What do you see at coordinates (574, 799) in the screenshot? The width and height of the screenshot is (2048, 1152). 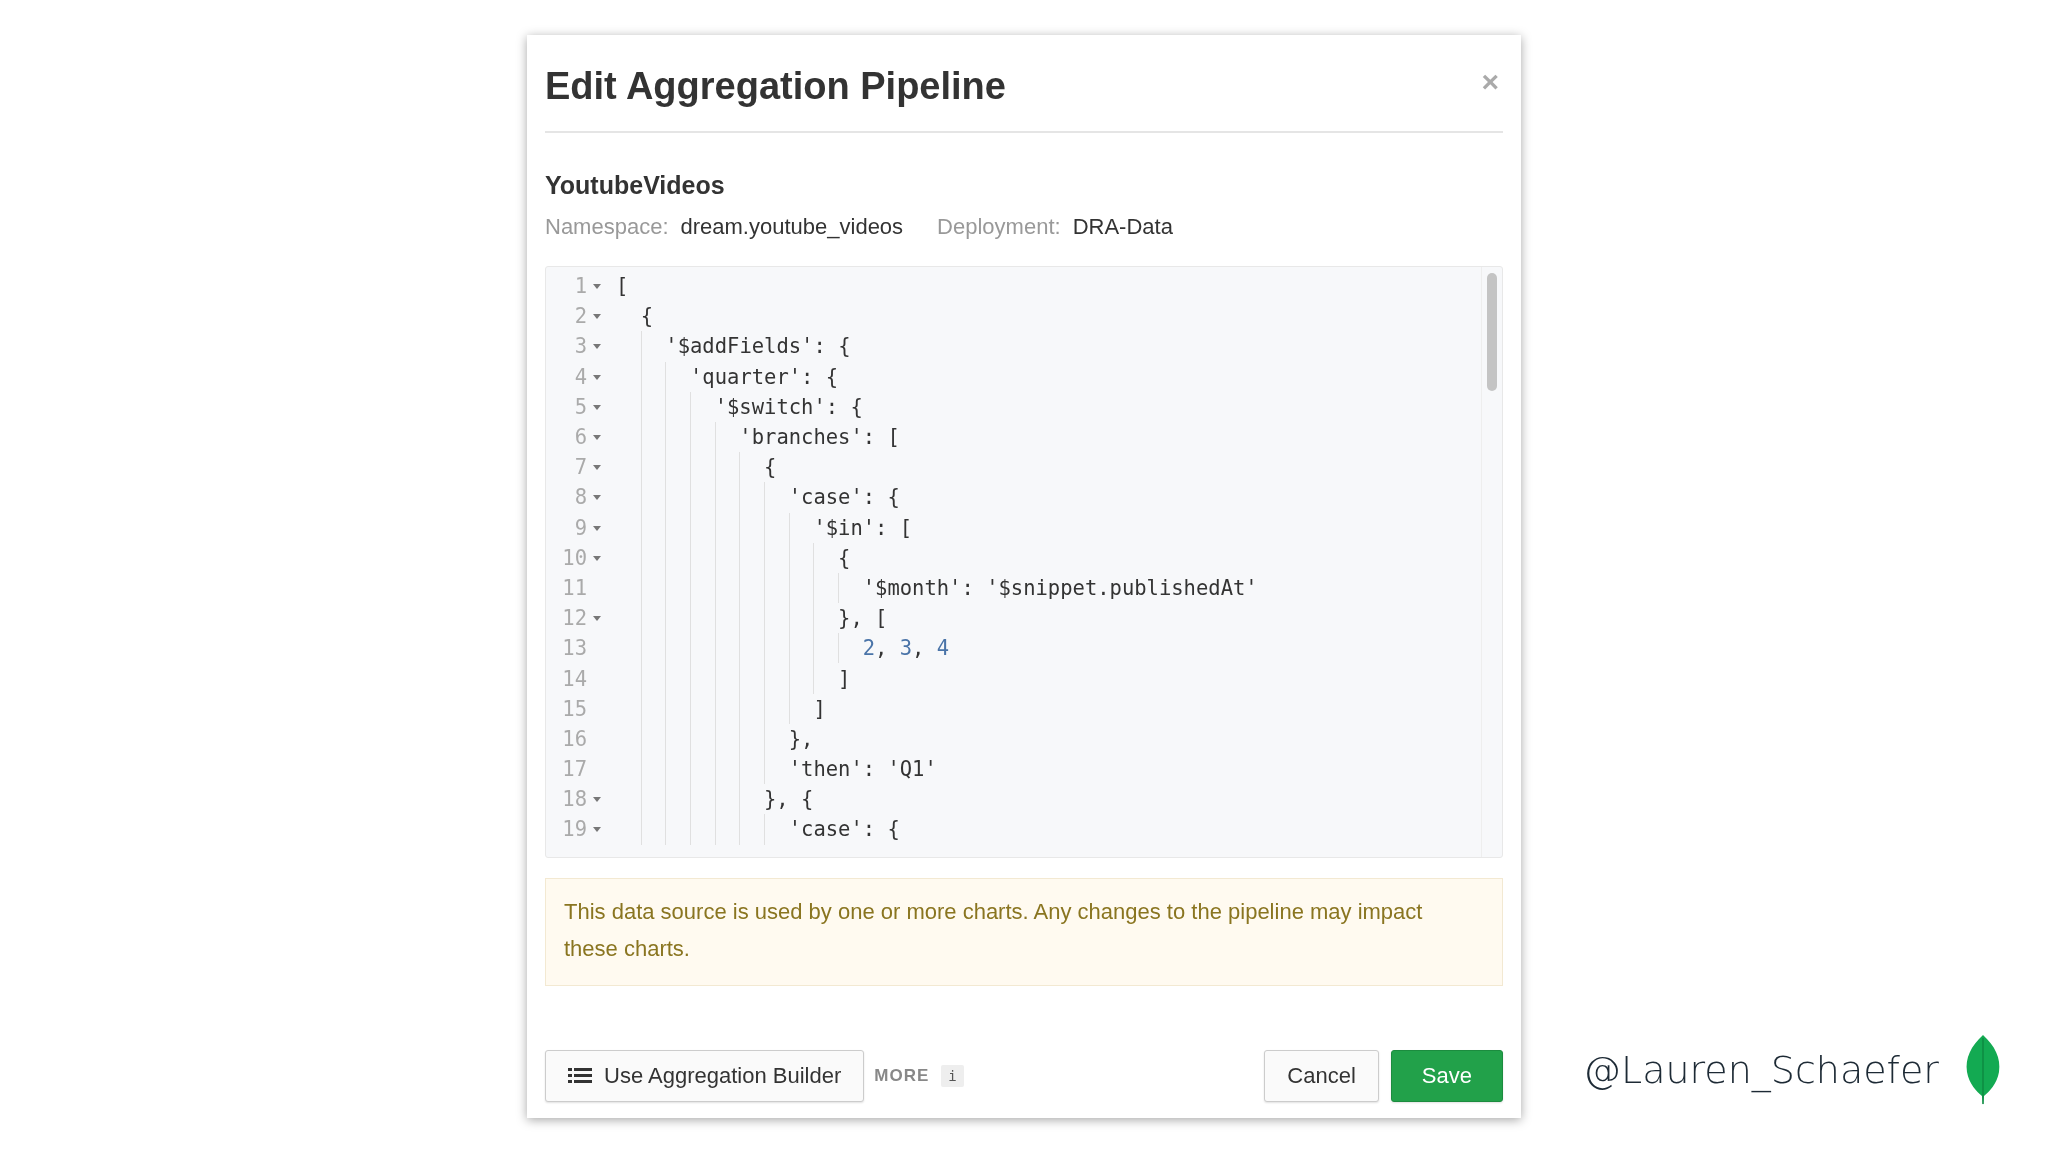 I see `line-number: 18` at bounding box center [574, 799].